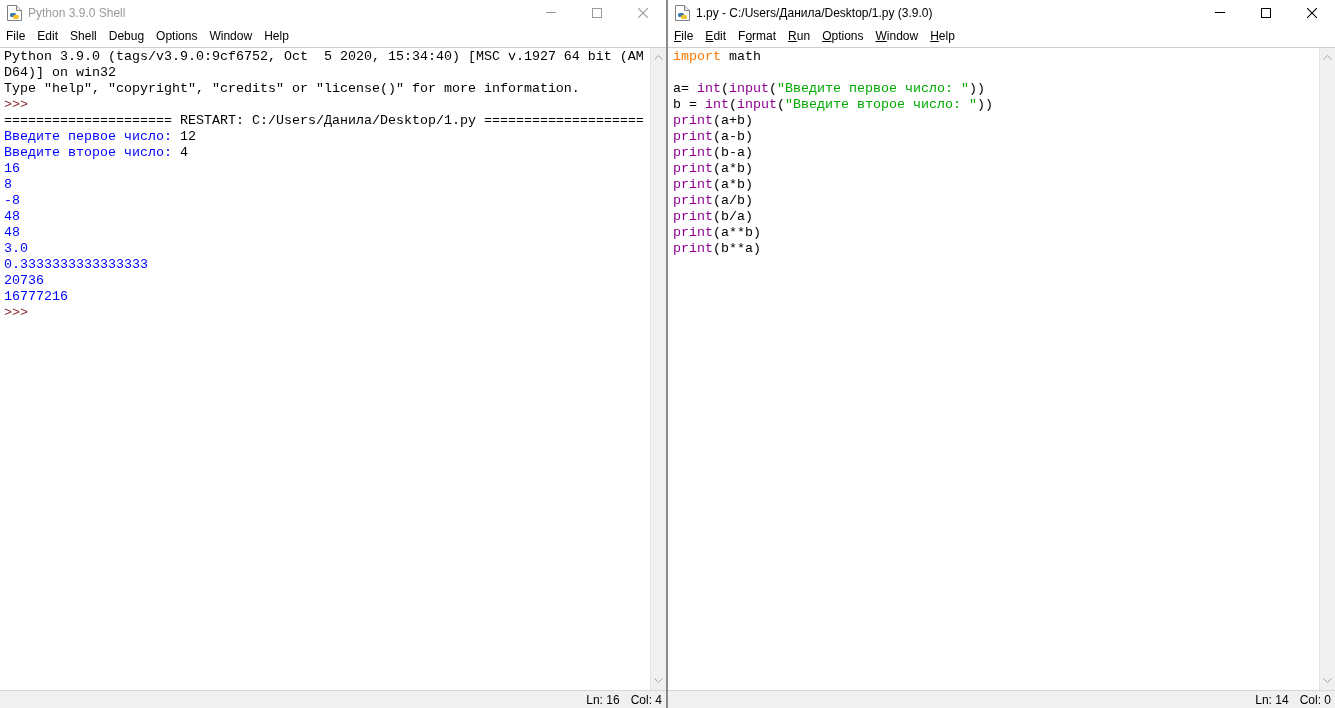  What do you see at coordinates (713, 201) in the screenshot?
I see `code-line: print(a/b)` at bounding box center [713, 201].